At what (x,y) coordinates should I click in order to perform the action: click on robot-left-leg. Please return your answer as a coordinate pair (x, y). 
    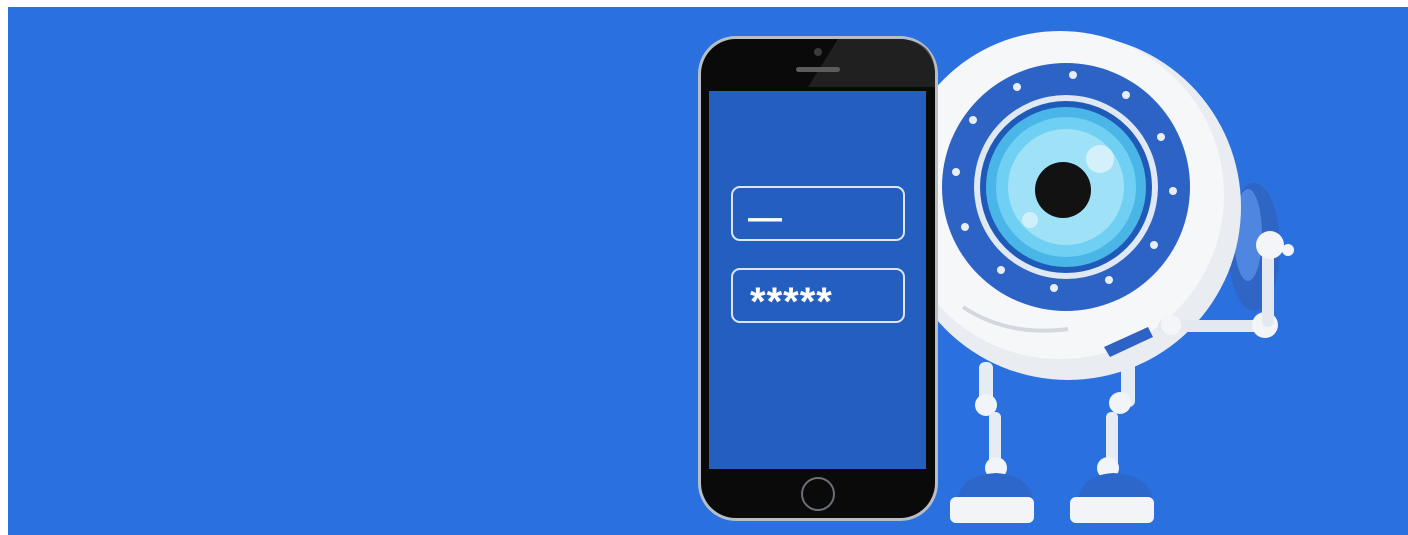
    Looking at the image, I should click on (992, 442).